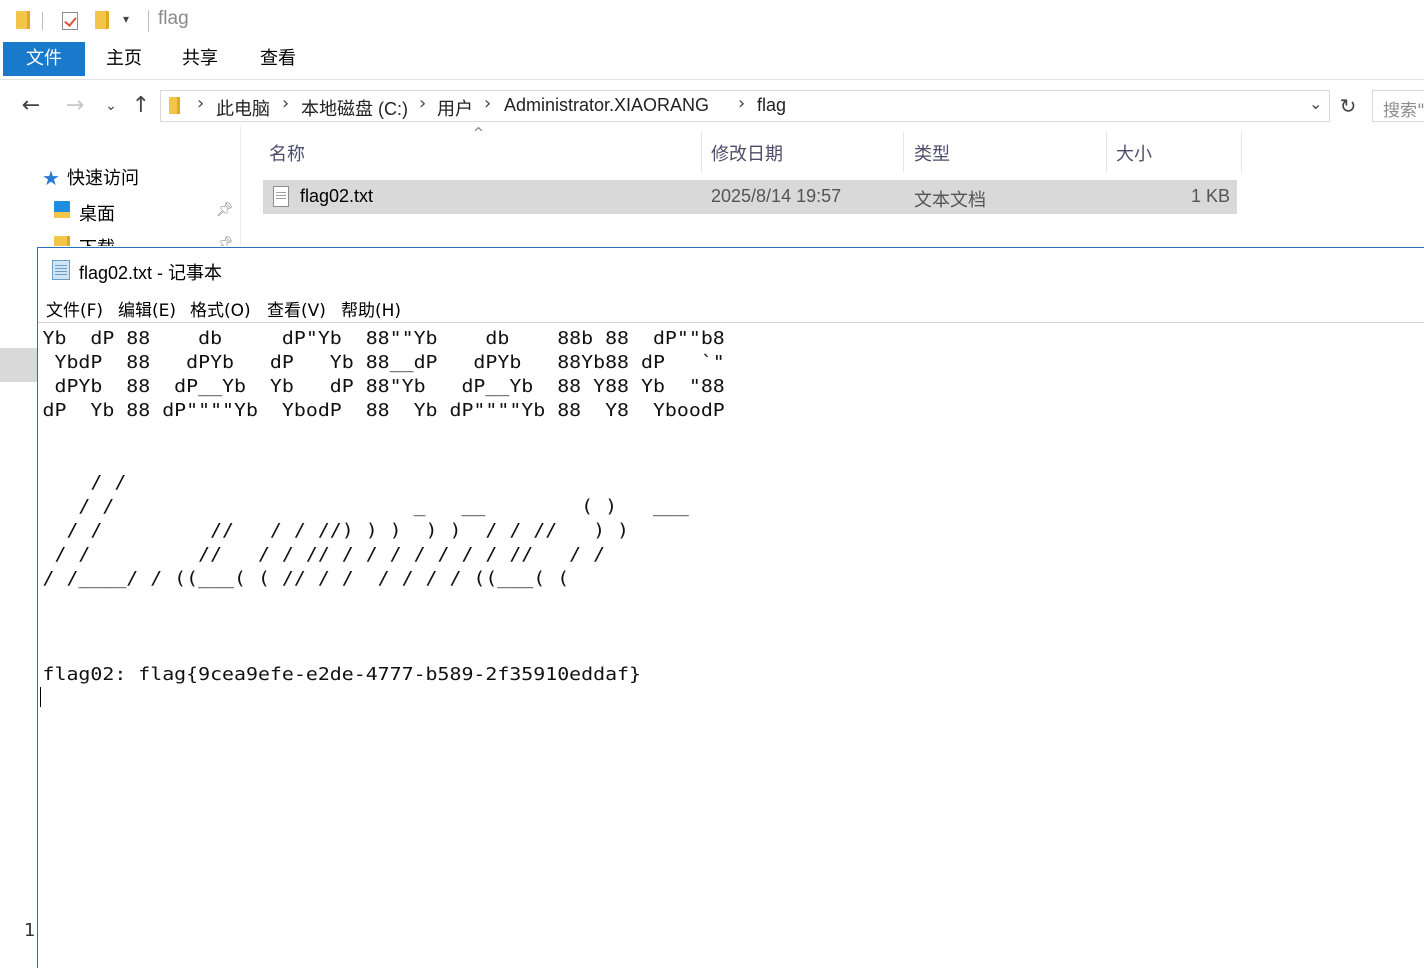 The height and width of the screenshot is (968, 1424). I want to click on text-caret, so click(40, 697).